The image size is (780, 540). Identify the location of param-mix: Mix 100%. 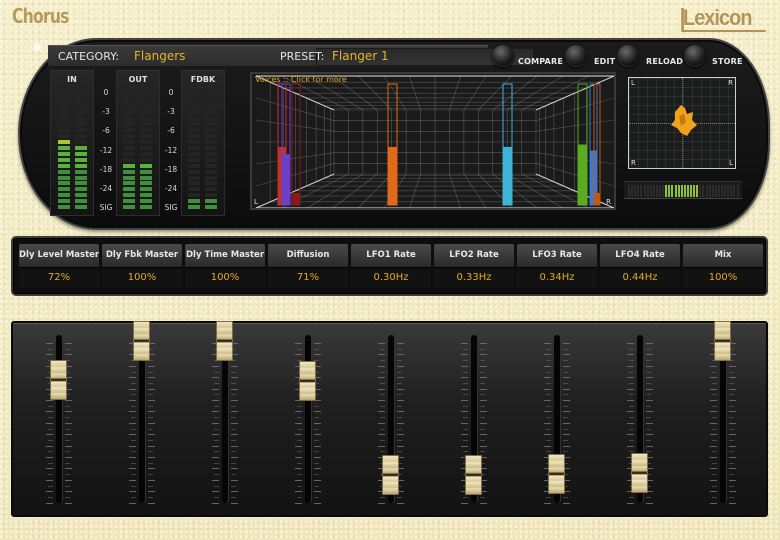
(723, 266).